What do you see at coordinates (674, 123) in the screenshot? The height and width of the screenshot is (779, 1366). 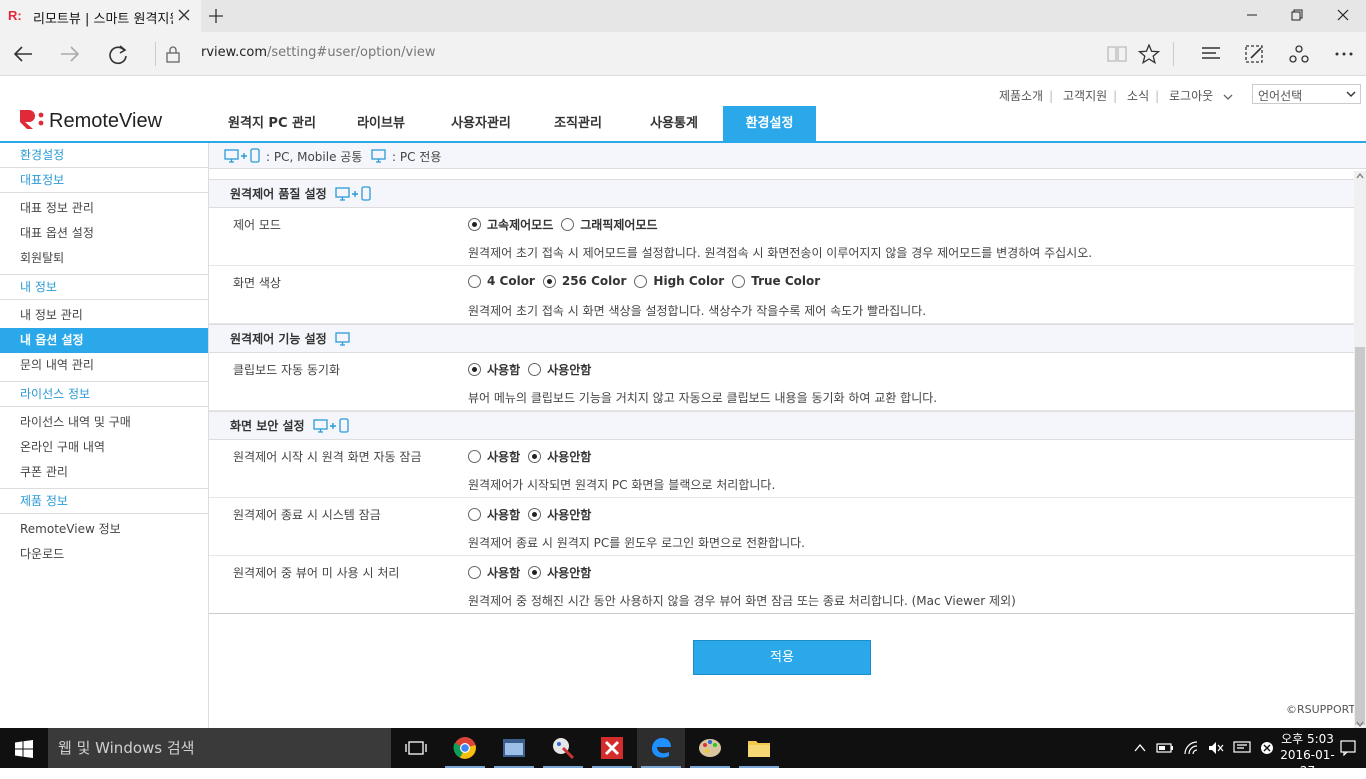 I see `gnb-statistics: 사용통계` at bounding box center [674, 123].